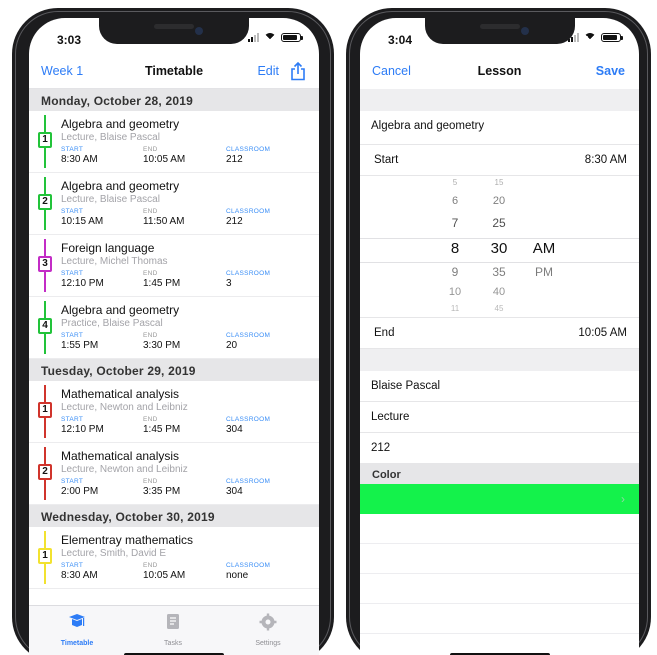  What do you see at coordinates (127, 540) in the screenshot?
I see `lesson-subject: Elementray mathematics` at bounding box center [127, 540].